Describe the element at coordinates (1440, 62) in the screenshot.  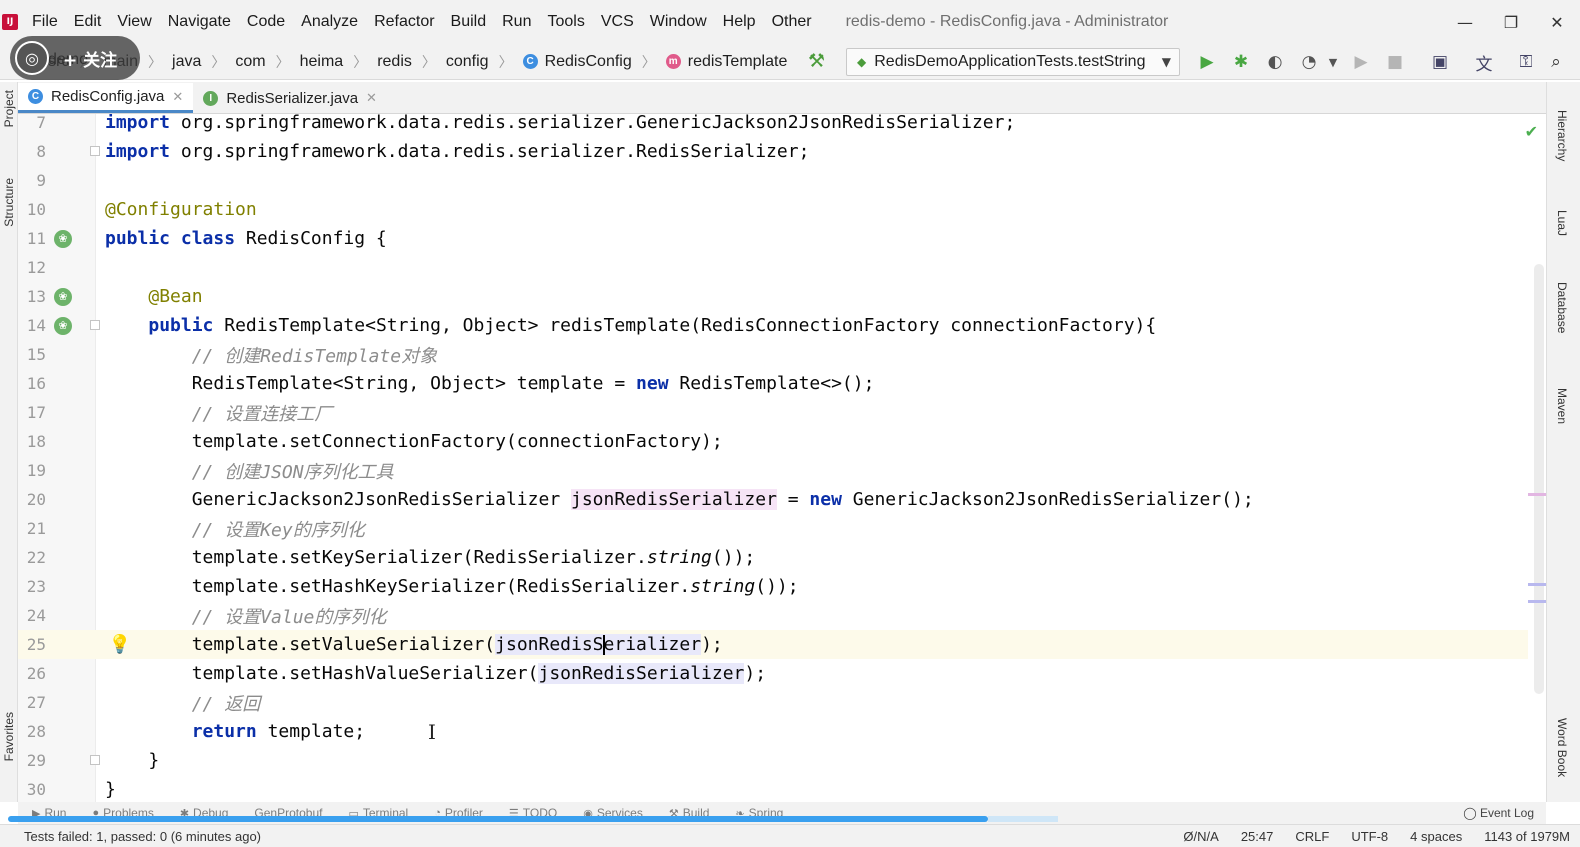
I see `project-structure-icon: ▣` at that location.